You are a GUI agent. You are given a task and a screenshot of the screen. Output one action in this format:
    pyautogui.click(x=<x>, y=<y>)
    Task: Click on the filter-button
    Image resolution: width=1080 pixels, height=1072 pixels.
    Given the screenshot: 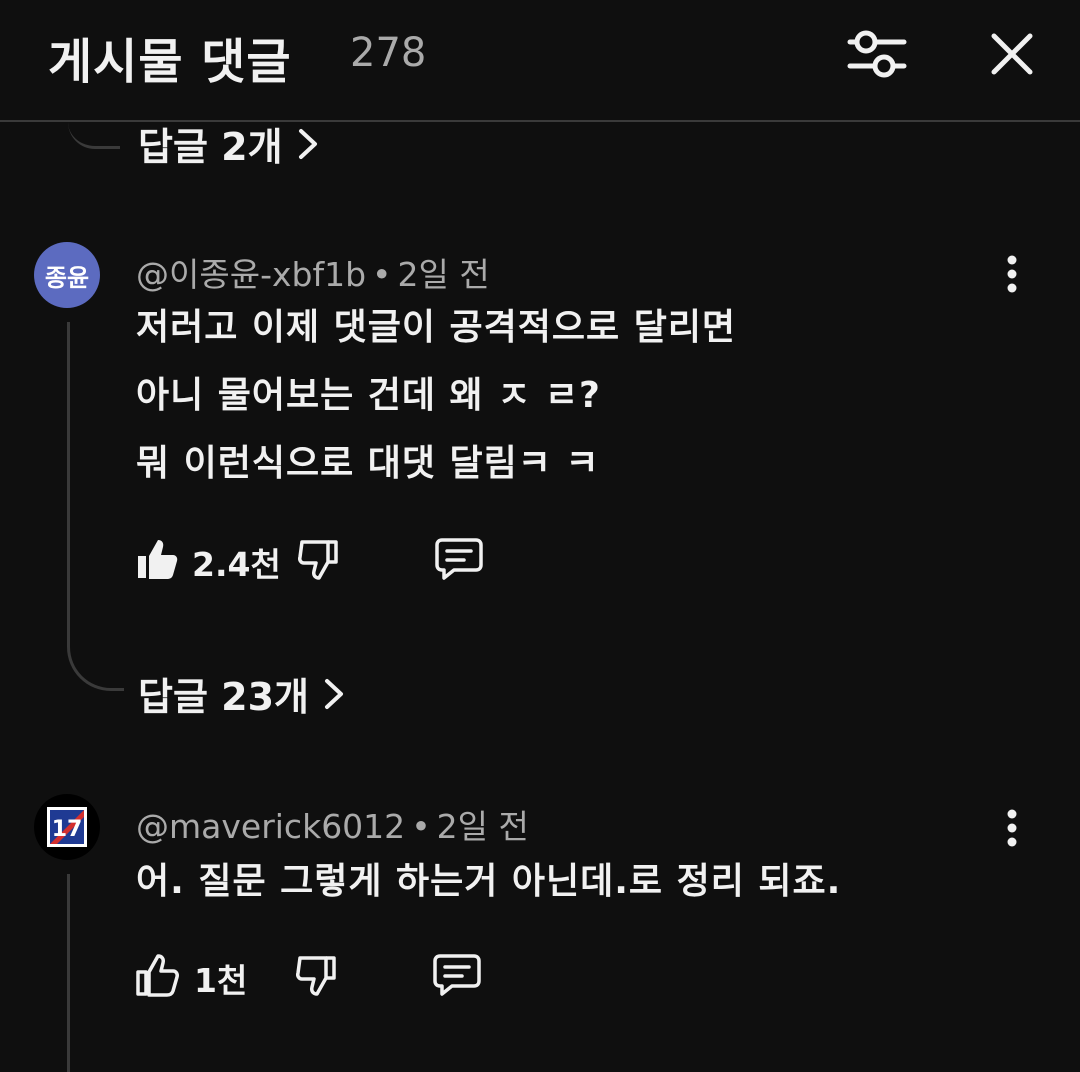 What is the action you would take?
    pyautogui.click(x=877, y=54)
    